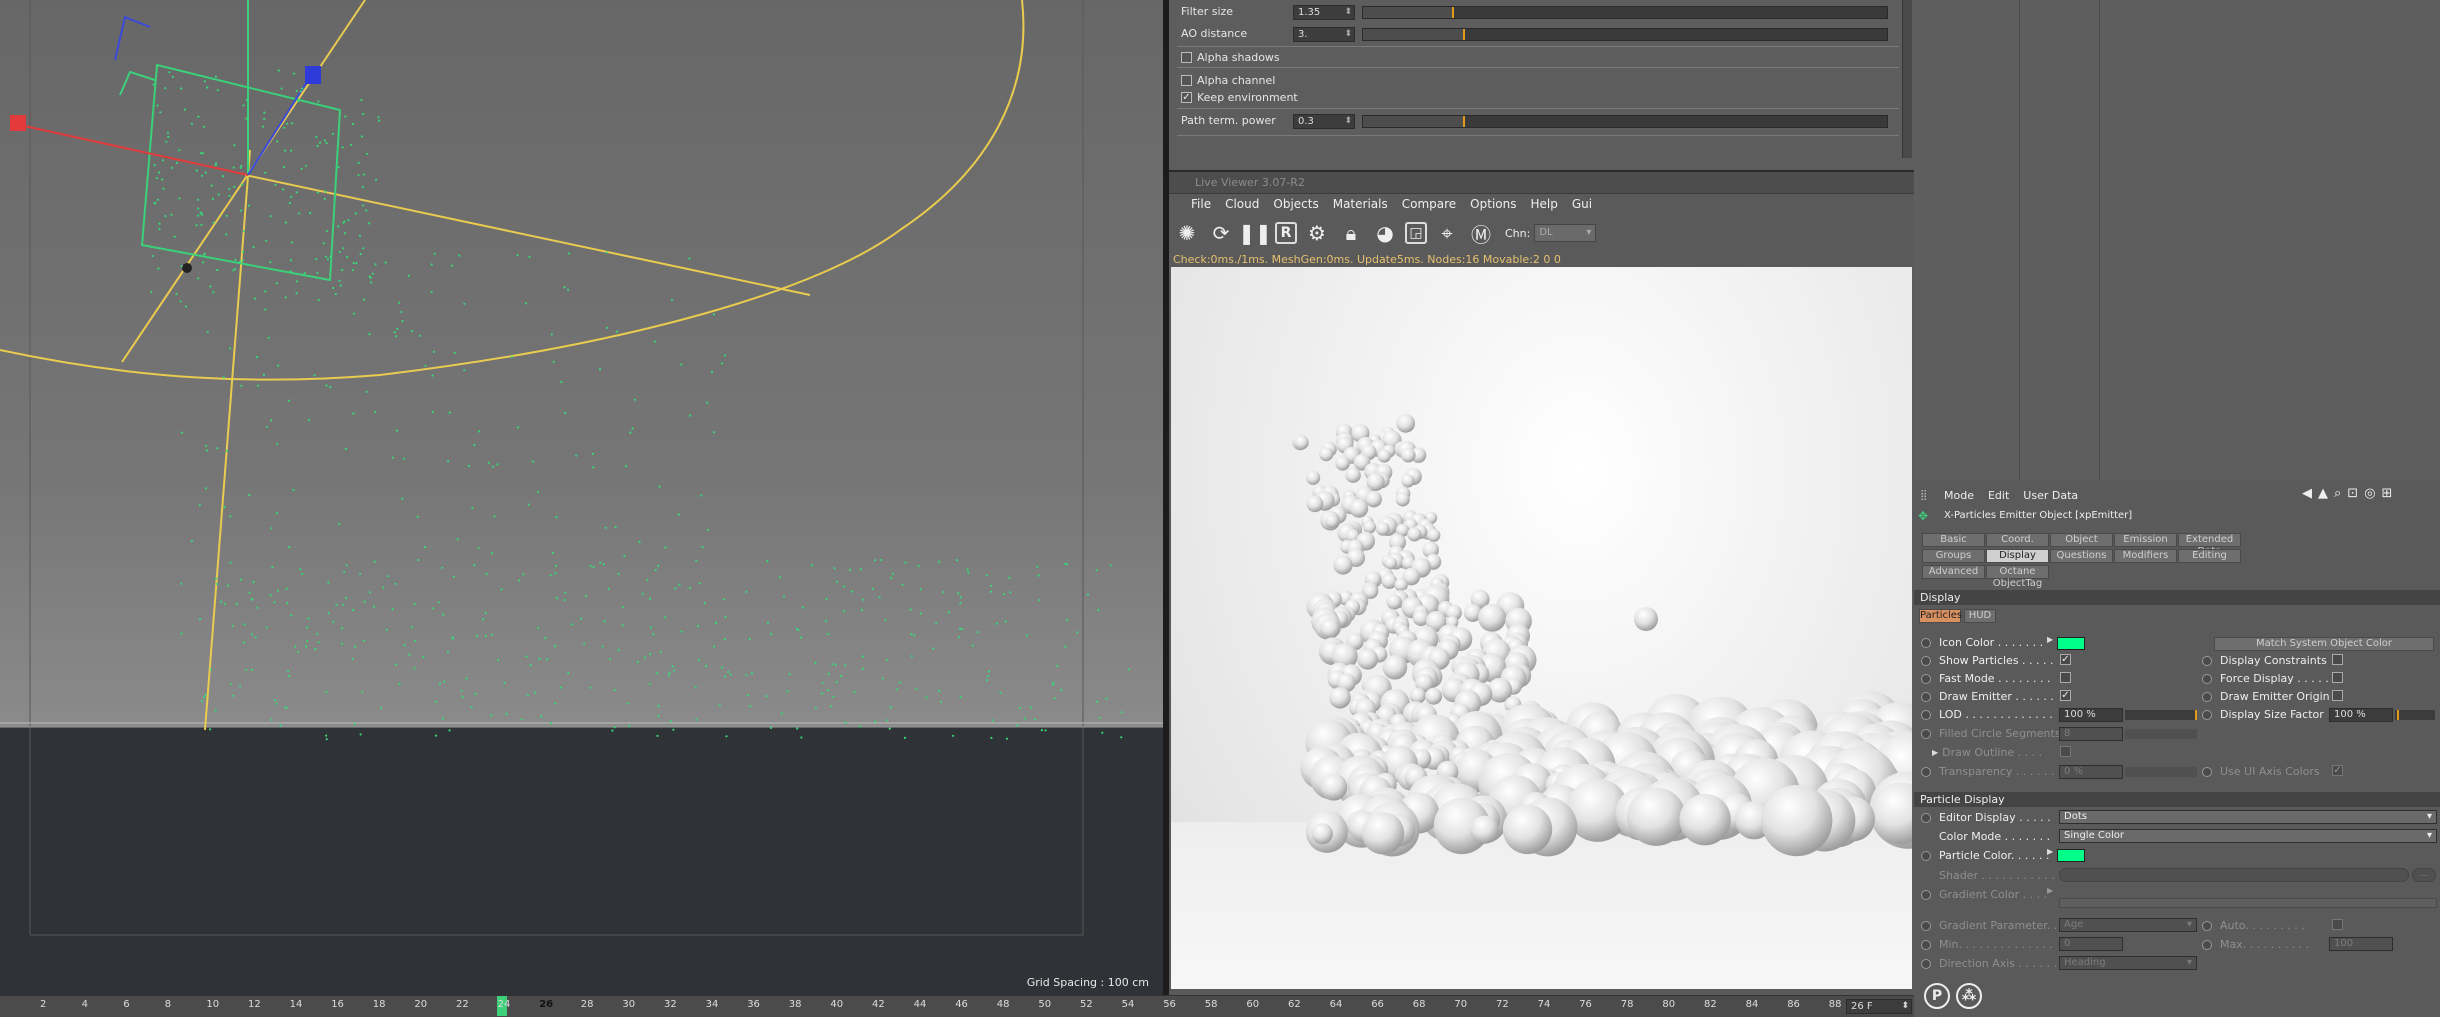 Image resolution: width=2440 pixels, height=1017 pixels. I want to click on search-icon: ⌕, so click(2337, 493).